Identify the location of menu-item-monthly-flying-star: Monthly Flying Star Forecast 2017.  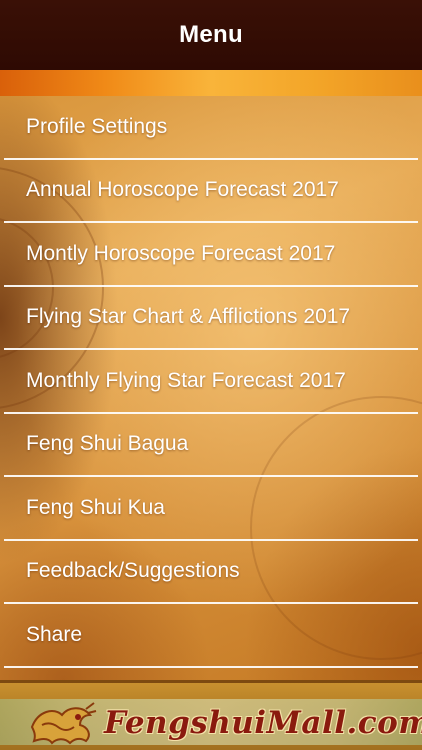
(211, 382).